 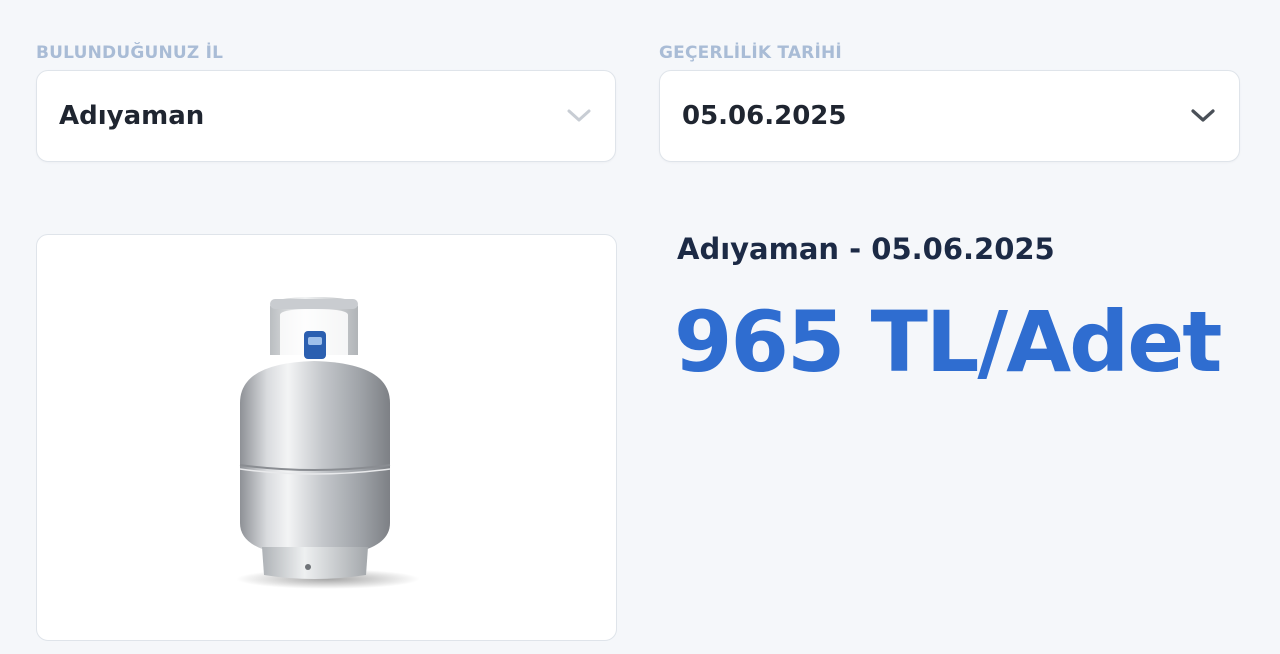 What do you see at coordinates (750, 53) in the screenshot?
I see `validity-date-label: GEÇERLİLİK TARİHİ` at bounding box center [750, 53].